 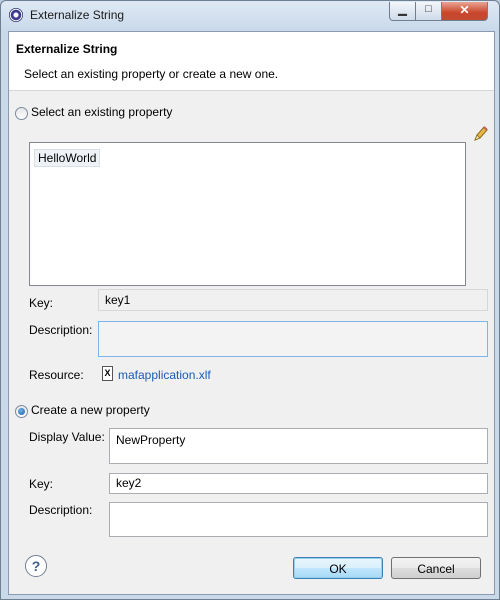 I want to click on help-icon: ?, so click(x=36, y=566).